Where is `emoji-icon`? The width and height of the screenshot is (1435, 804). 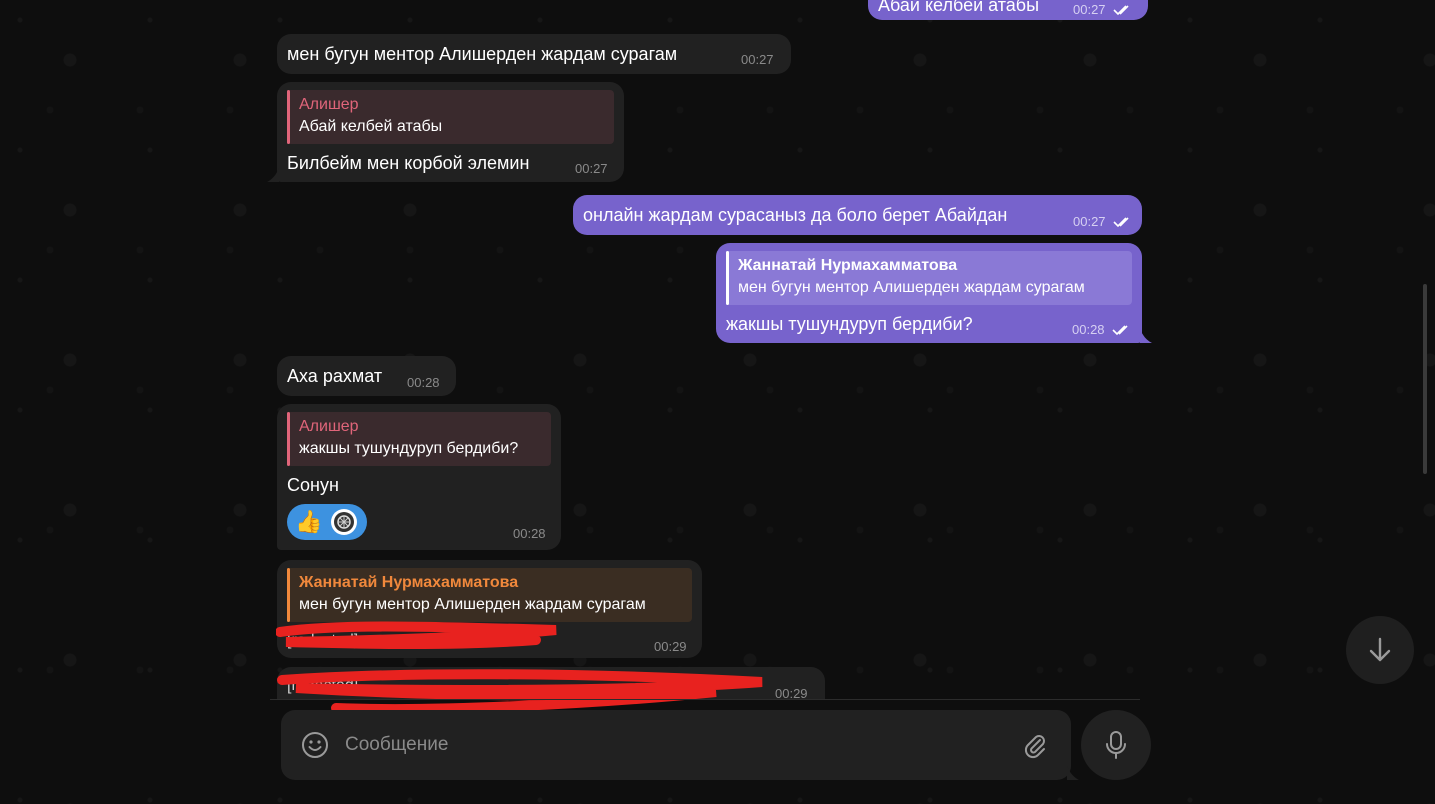 emoji-icon is located at coordinates (315, 745).